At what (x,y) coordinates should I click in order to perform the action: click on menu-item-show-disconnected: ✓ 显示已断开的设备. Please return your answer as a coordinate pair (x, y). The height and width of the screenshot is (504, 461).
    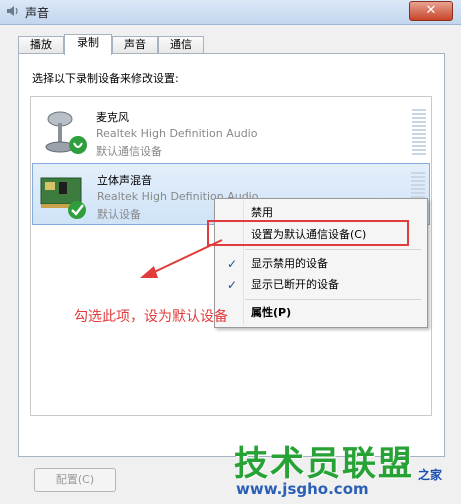
    Looking at the image, I should click on (321, 285).